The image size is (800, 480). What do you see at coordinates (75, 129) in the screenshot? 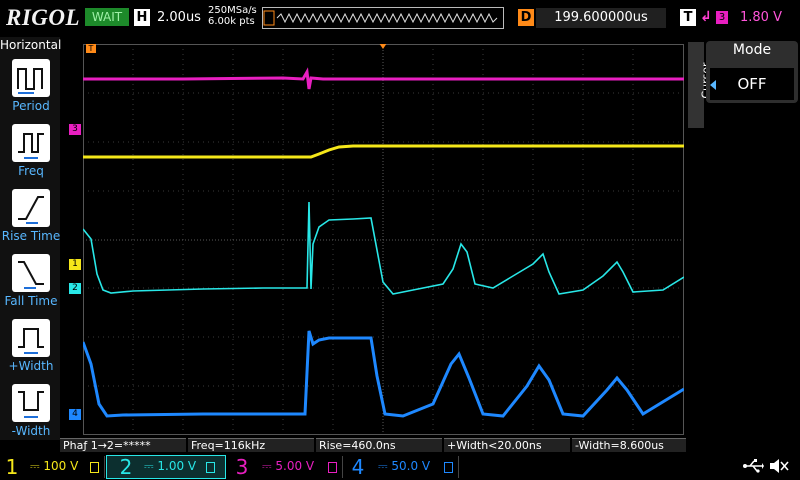
I see `ch3-marker: 3` at bounding box center [75, 129].